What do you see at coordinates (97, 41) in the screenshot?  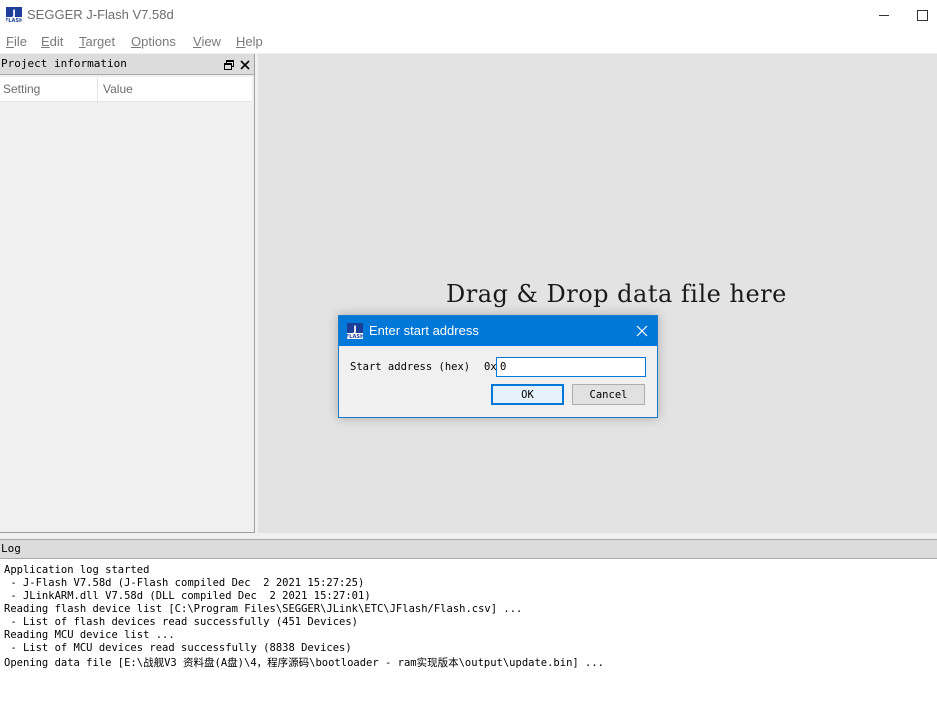 I see `menu-target: Target` at bounding box center [97, 41].